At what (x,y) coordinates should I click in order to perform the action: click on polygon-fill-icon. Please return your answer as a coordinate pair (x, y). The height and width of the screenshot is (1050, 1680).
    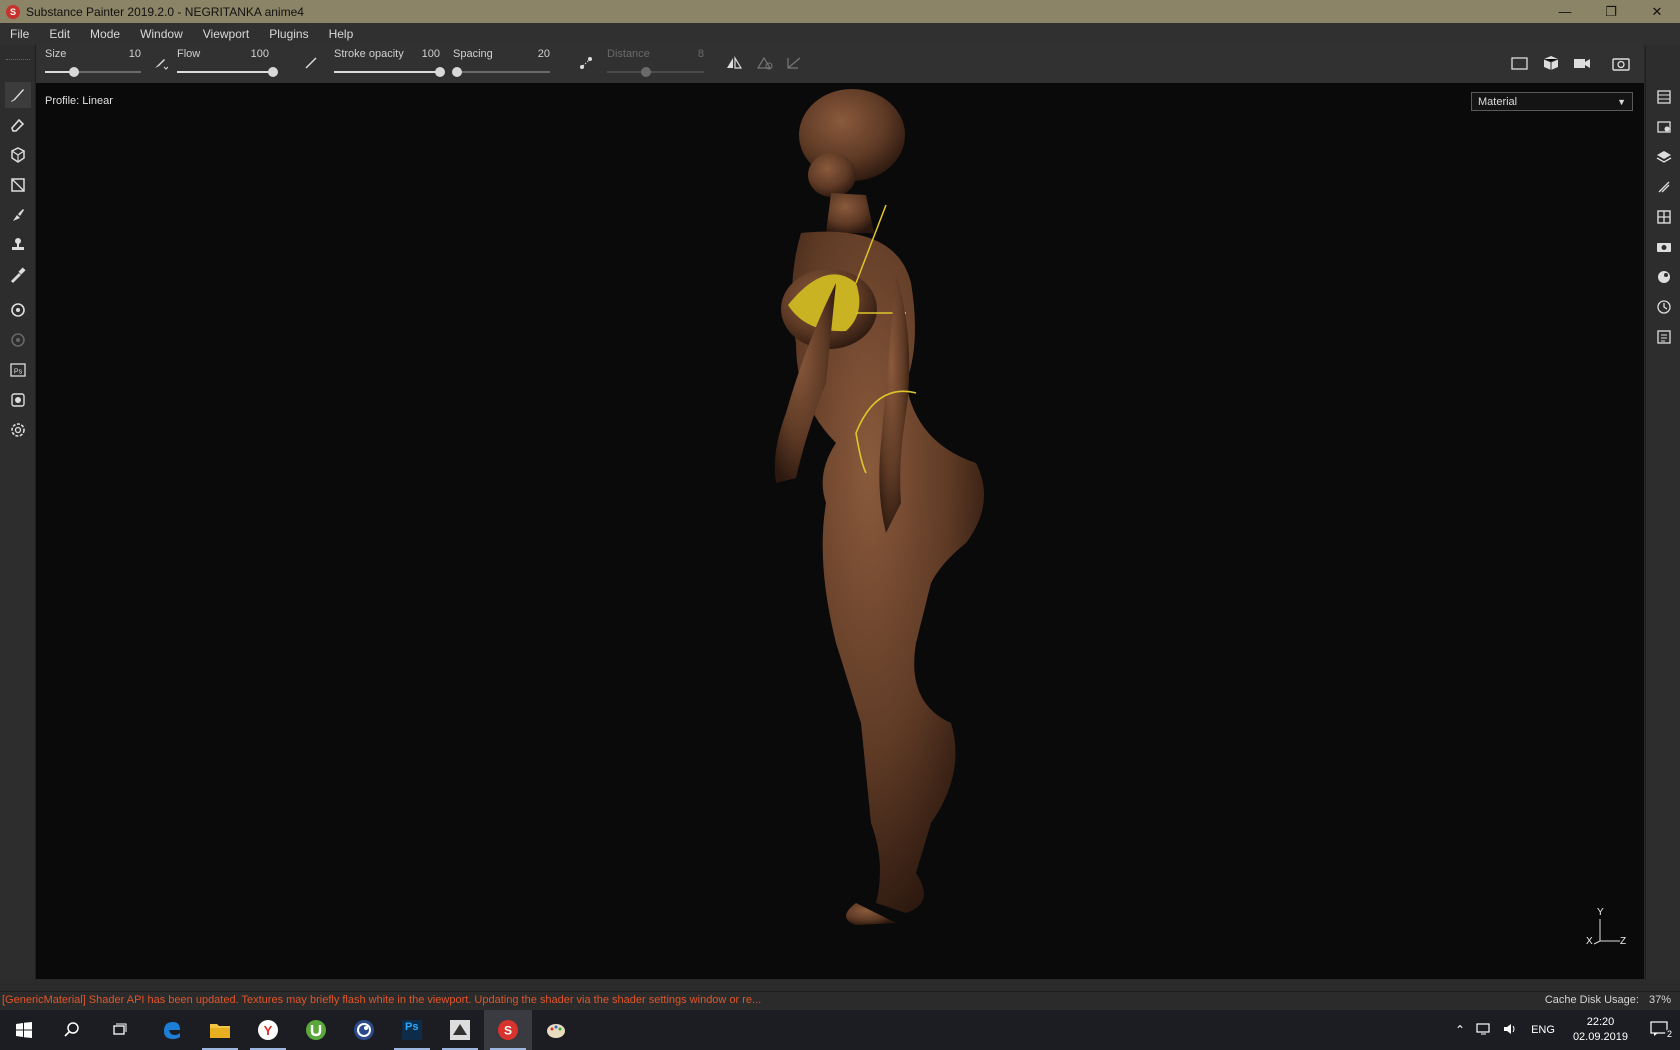
    Looking at the image, I should click on (18, 185).